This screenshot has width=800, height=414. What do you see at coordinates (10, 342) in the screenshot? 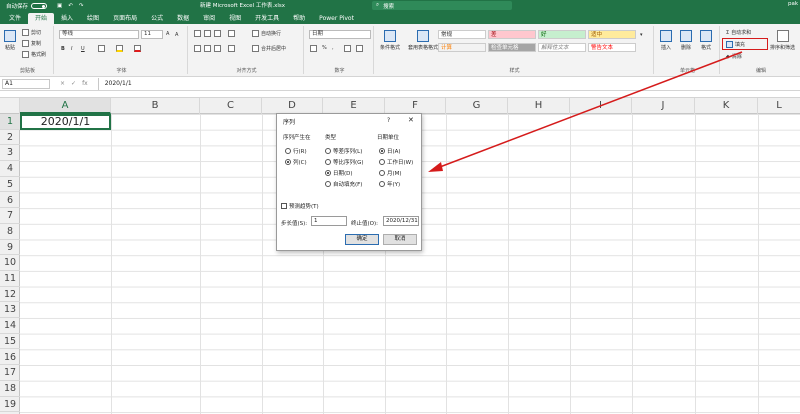
I see `row-header-15: 15` at bounding box center [10, 342].